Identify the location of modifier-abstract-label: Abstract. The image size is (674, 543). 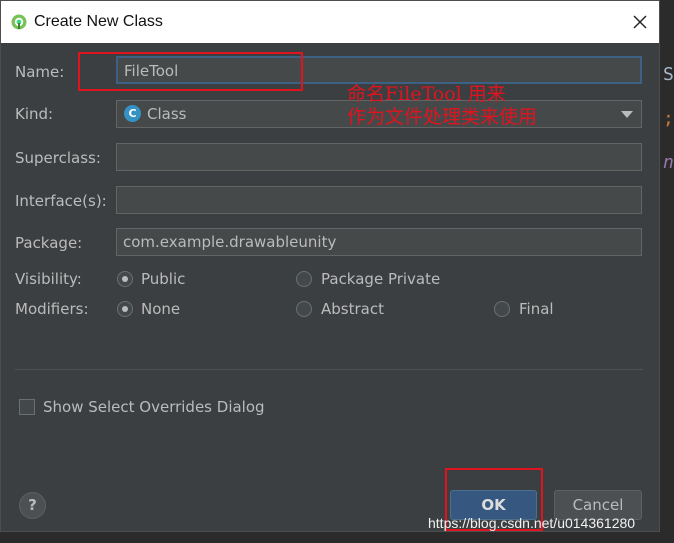
(352, 309).